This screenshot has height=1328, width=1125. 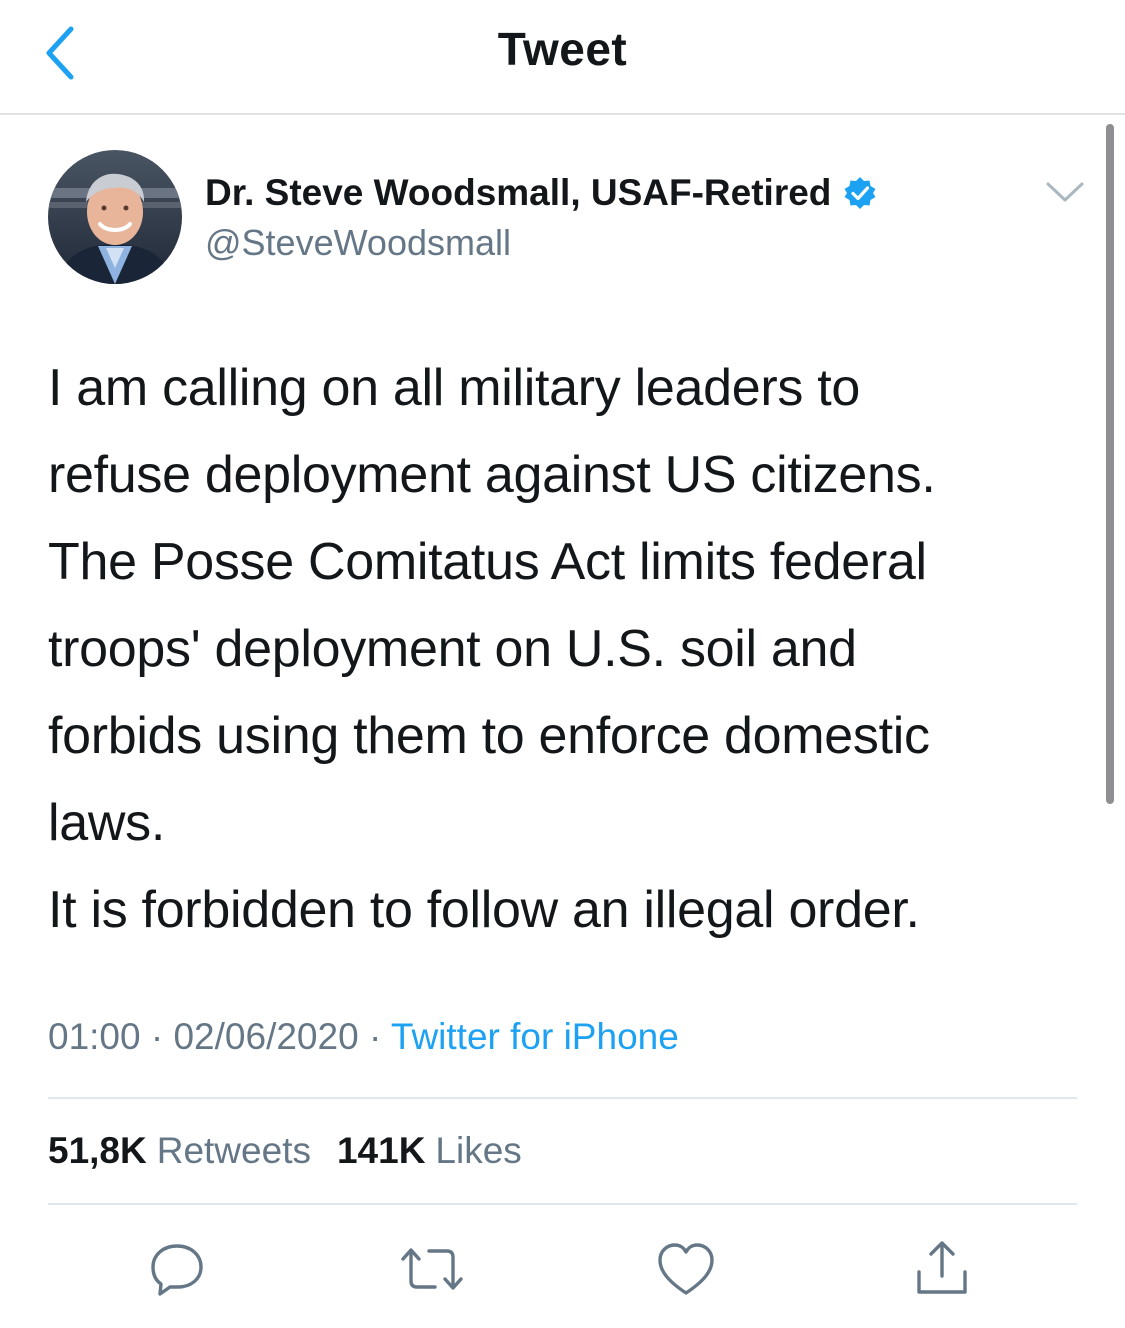 I want to click on reply-button, so click(x=177, y=1269).